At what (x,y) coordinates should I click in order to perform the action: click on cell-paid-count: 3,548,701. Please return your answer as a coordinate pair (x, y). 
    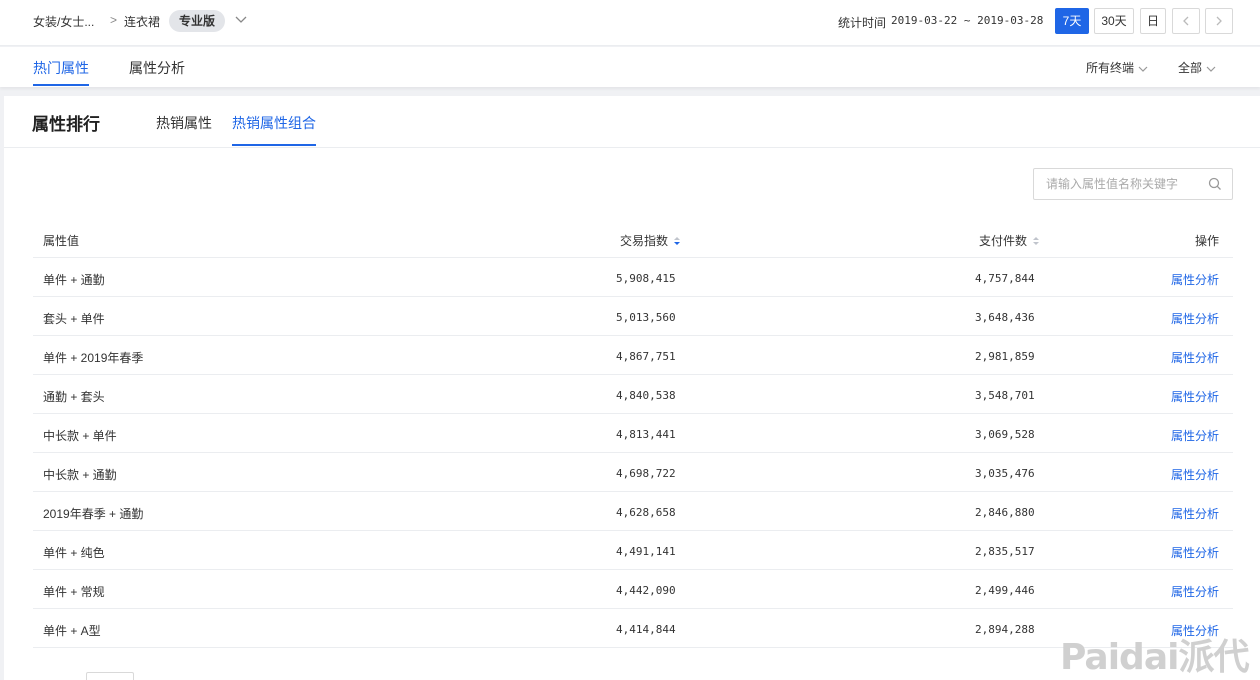
    Looking at the image, I should click on (1005, 395).